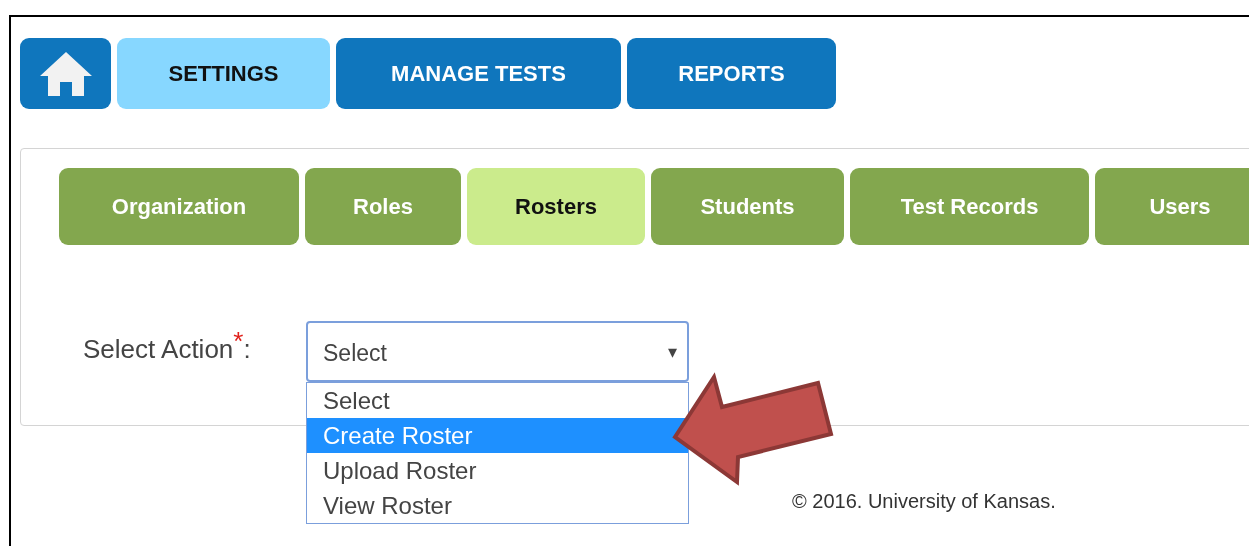  What do you see at coordinates (497, 435) in the screenshot?
I see `dropdown-option: Create Roster` at bounding box center [497, 435].